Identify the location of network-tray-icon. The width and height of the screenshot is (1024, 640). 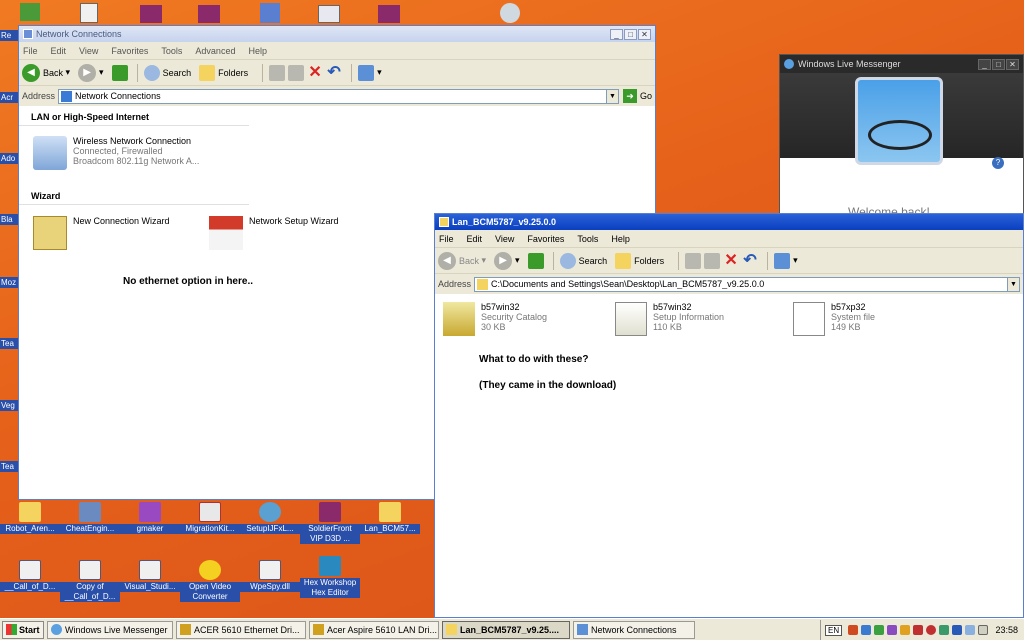
(970, 630).